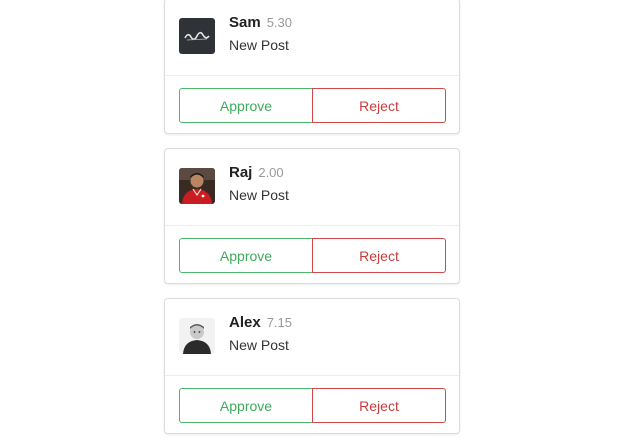  Describe the element at coordinates (312, 38) in the screenshot. I see `post-header: Sam 5.30 New Post` at that location.